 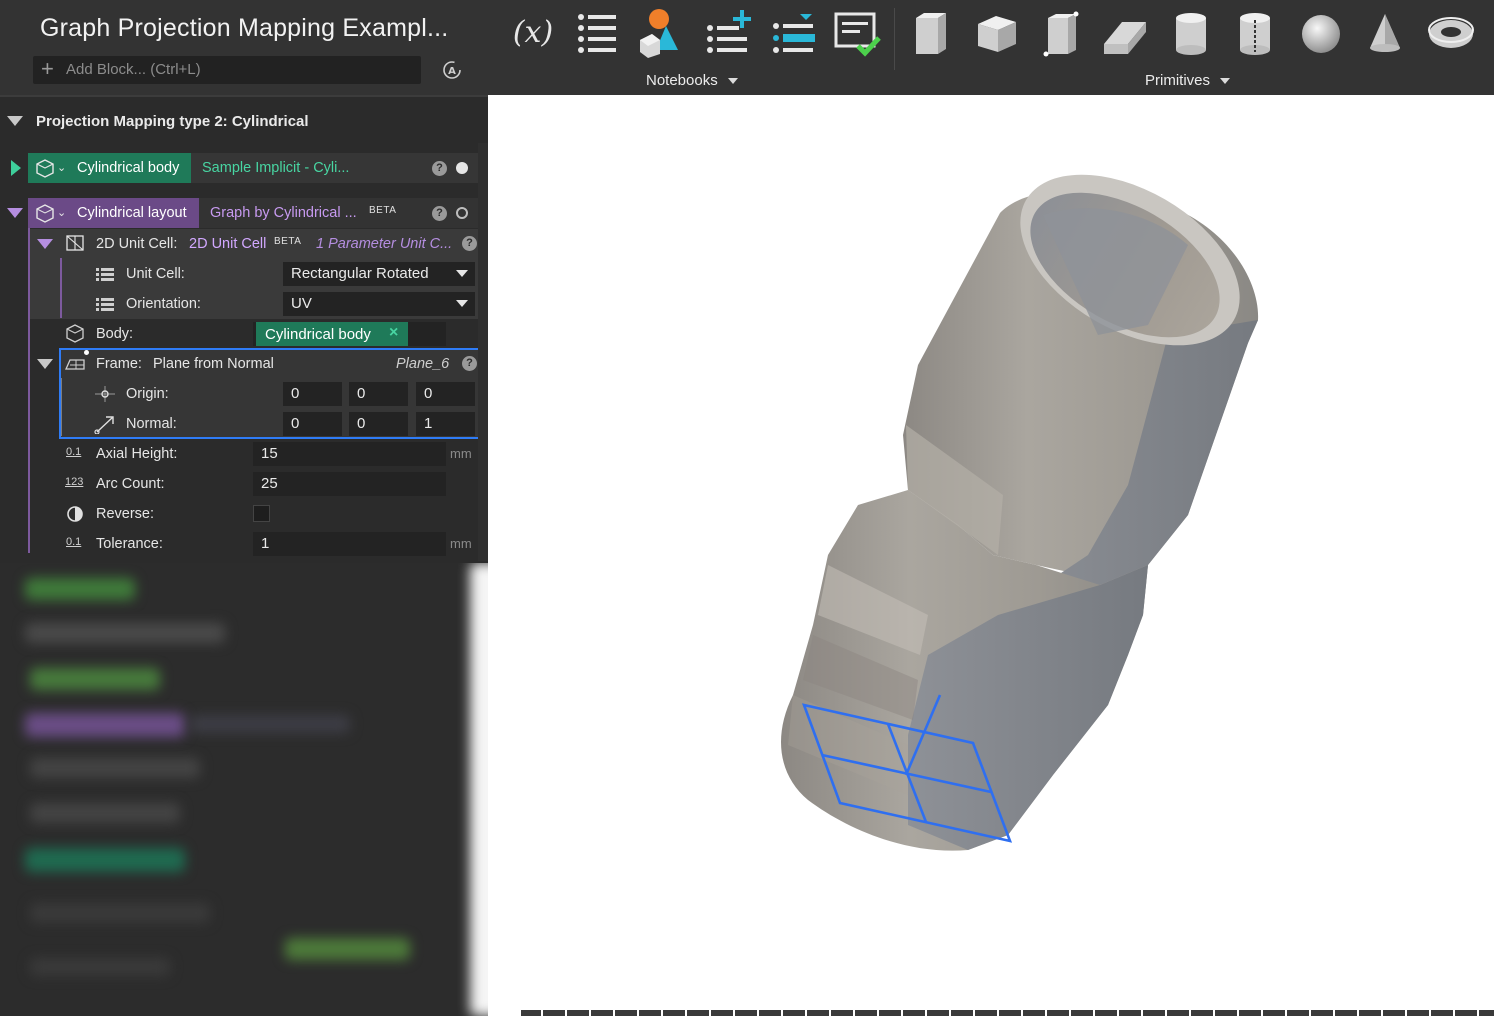 What do you see at coordinates (659, 33) in the screenshot?
I see `shapes-icon` at bounding box center [659, 33].